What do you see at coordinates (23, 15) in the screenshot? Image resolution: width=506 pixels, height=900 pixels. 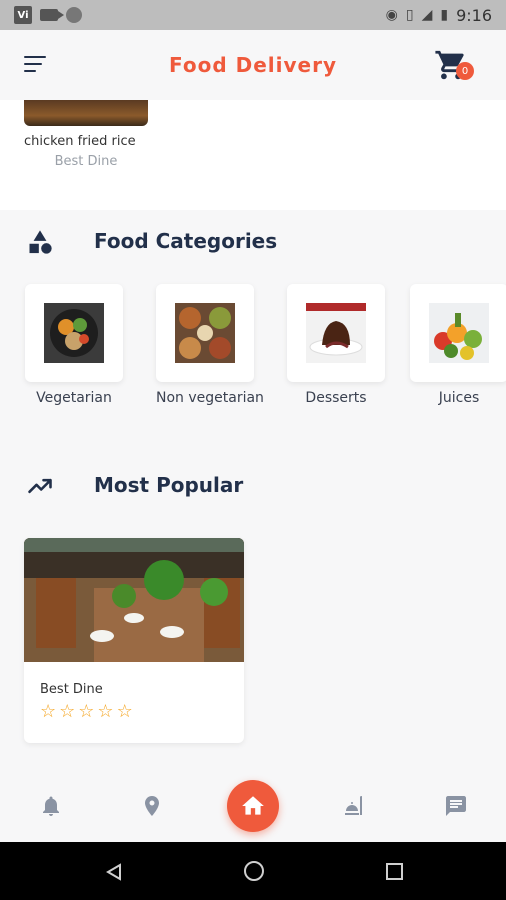 I see `carrier-icon: Vi` at bounding box center [23, 15].